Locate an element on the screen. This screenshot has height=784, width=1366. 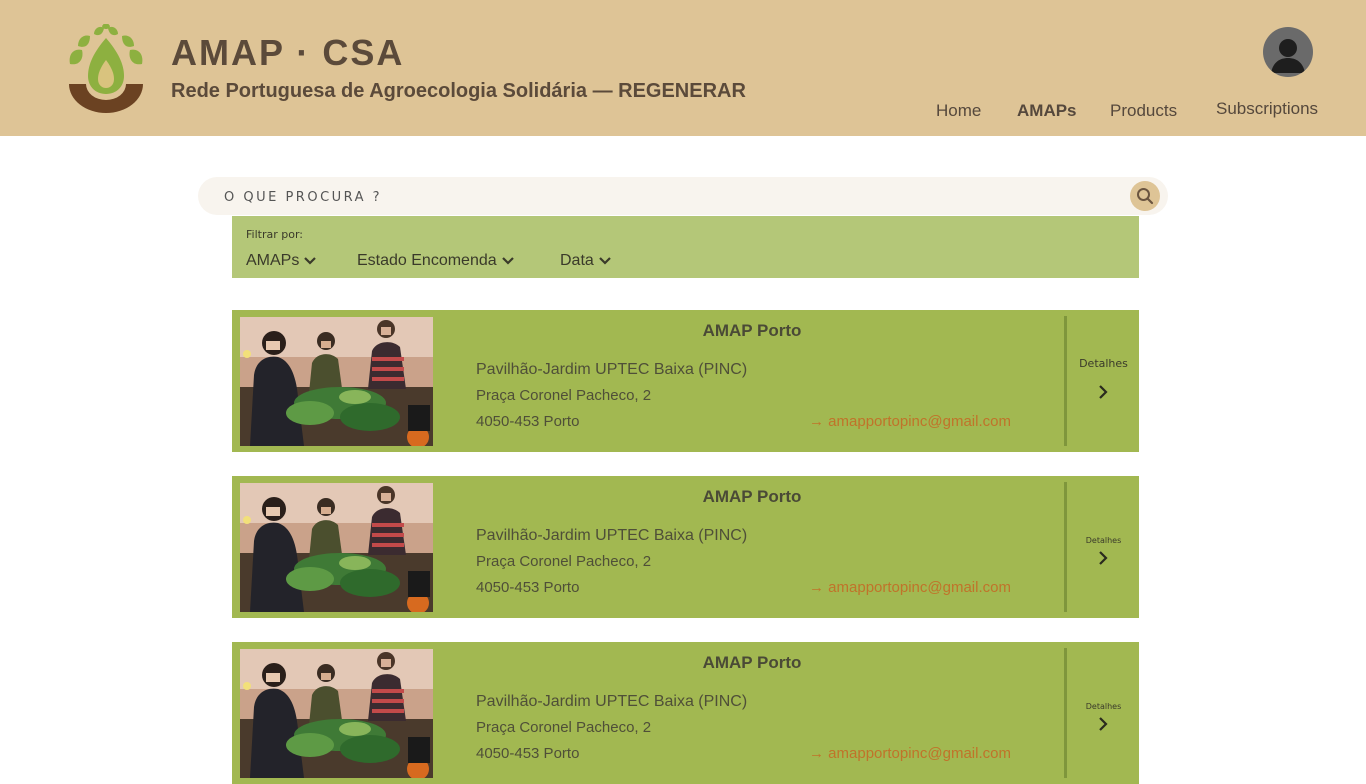
search-icon is located at coordinates (1145, 196).